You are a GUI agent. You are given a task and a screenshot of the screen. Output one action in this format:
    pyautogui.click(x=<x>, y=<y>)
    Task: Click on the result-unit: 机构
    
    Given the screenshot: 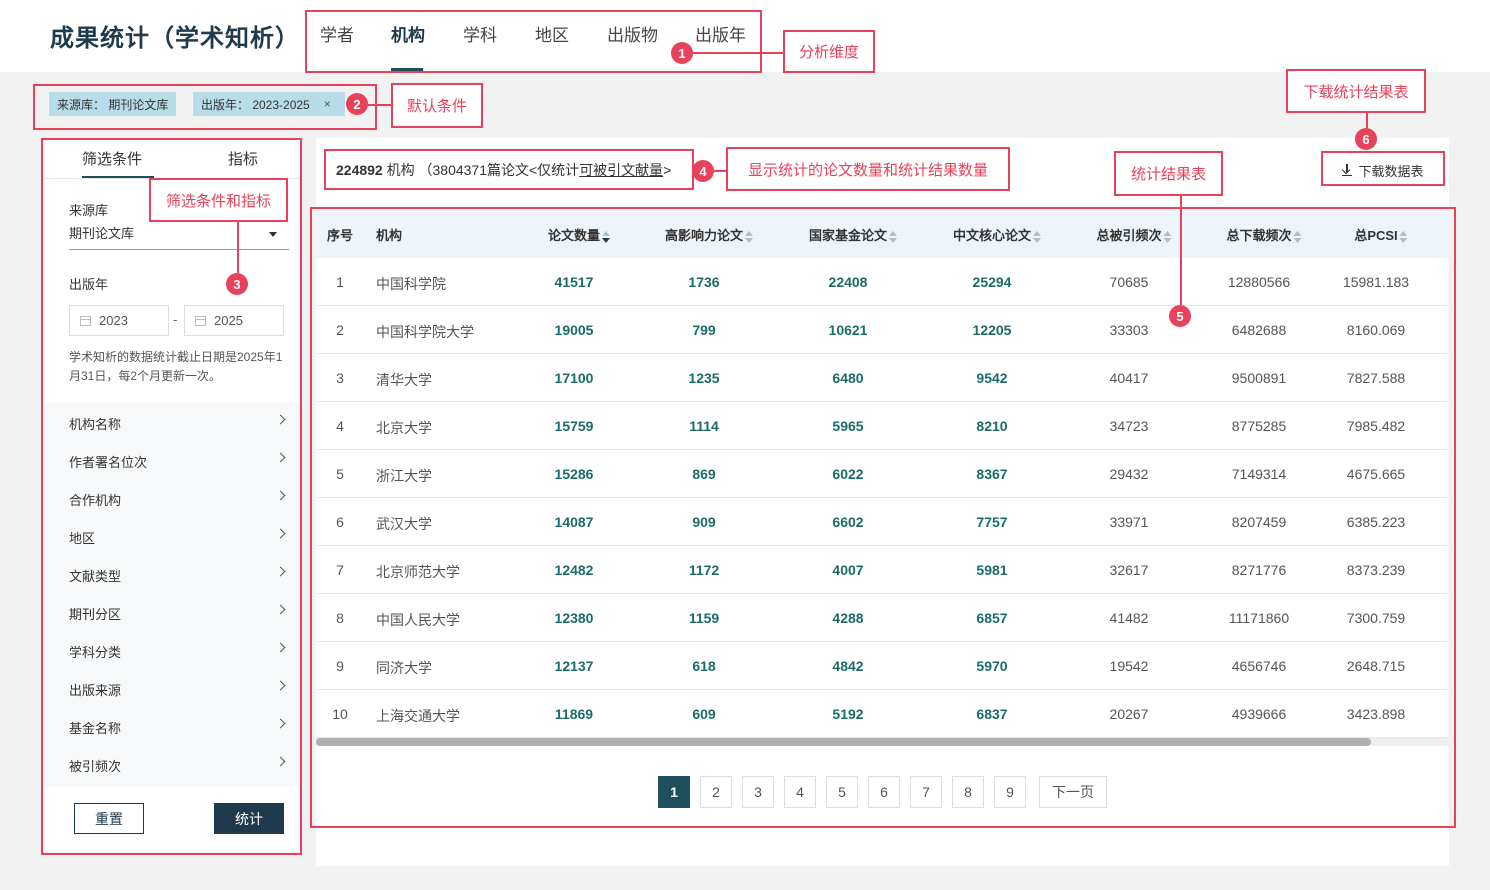 What is the action you would take?
    pyautogui.click(x=400, y=170)
    